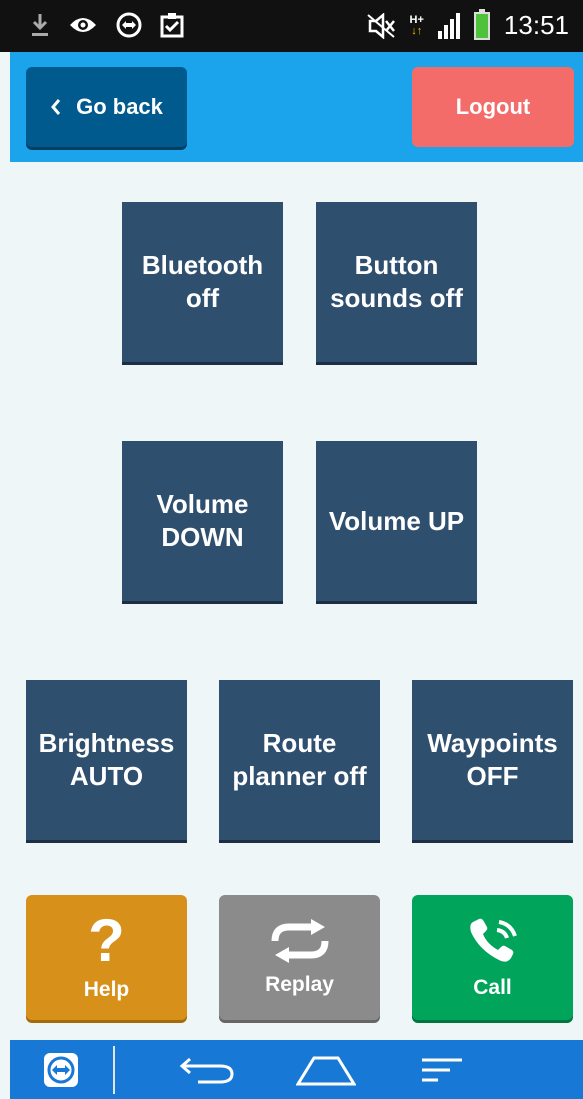 Image resolution: width=583 pixels, height=1099 pixels. I want to click on call-button: Call, so click(492, 957).